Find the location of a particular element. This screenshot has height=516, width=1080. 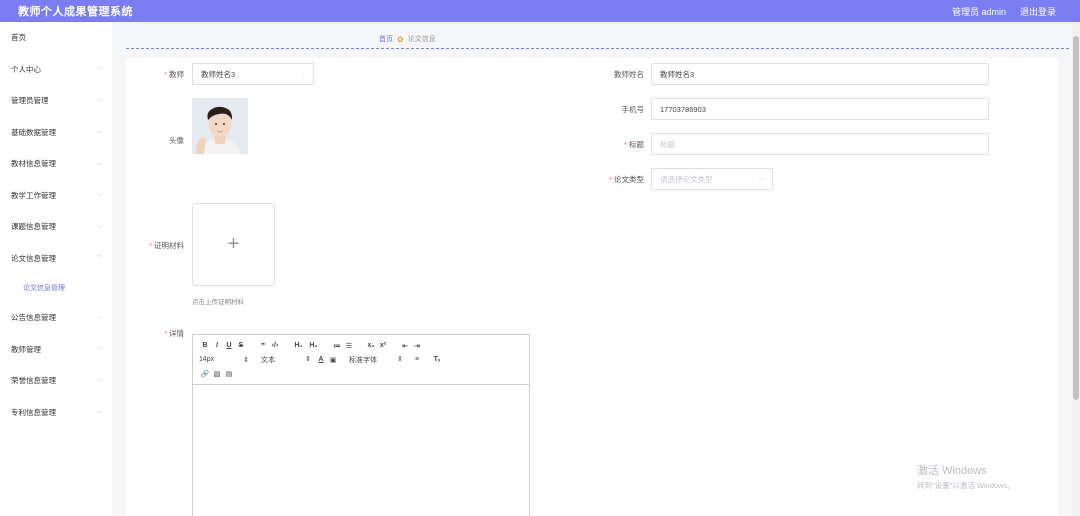

proof-upload-button: + is located at coordinates (233, 244).